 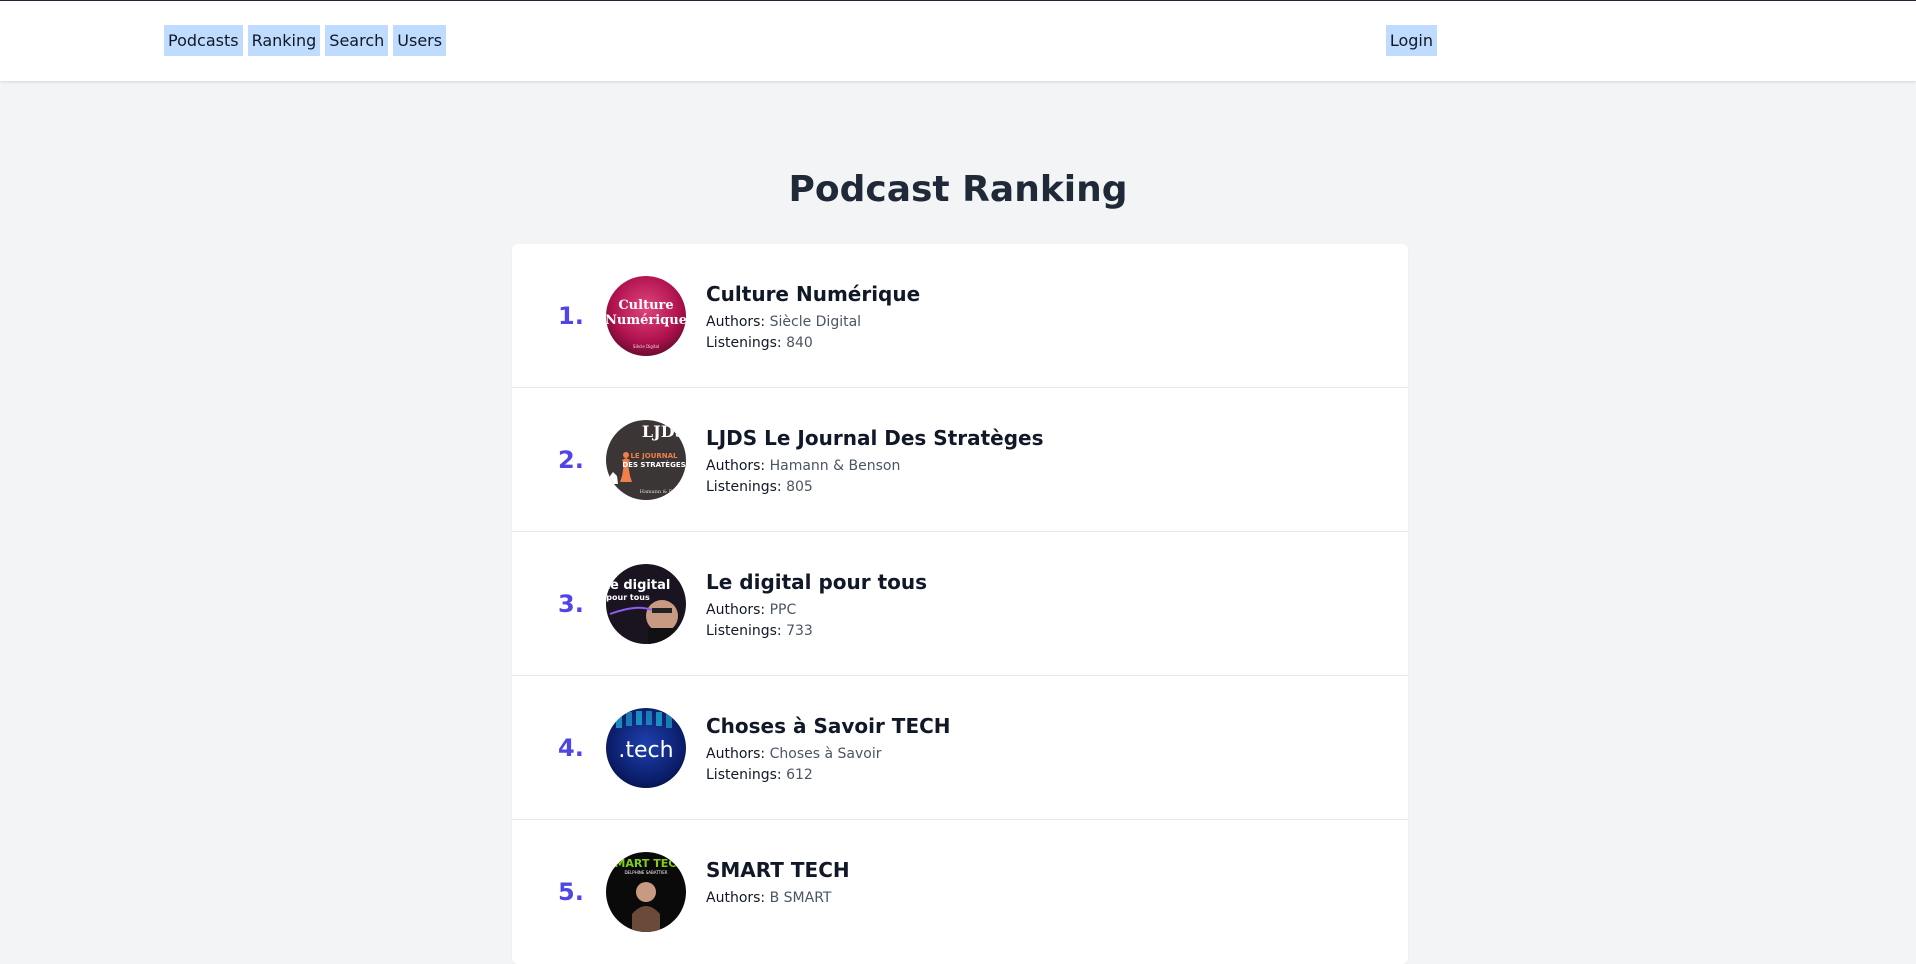 I want to click on digital-pour-tous-cover-icon: Le digital pour tous, so click(x=646, y=604).